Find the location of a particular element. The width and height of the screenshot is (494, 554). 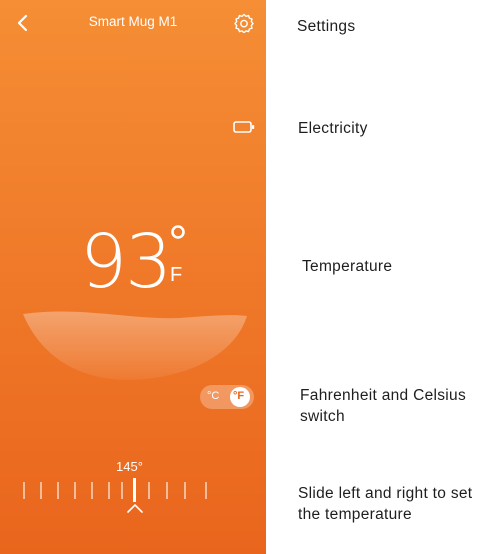

callout-settings: Settings is located at coordinates (326, 26).